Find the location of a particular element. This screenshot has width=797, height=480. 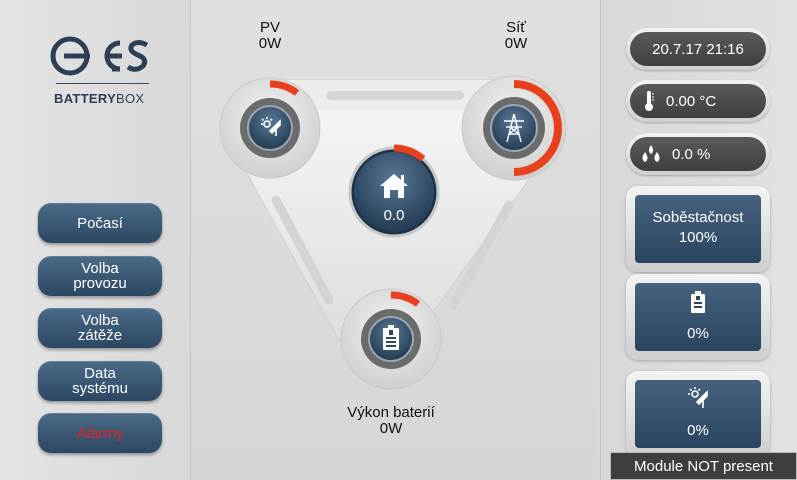

pv-level-value: 0% is located at coordinates (698, 430).